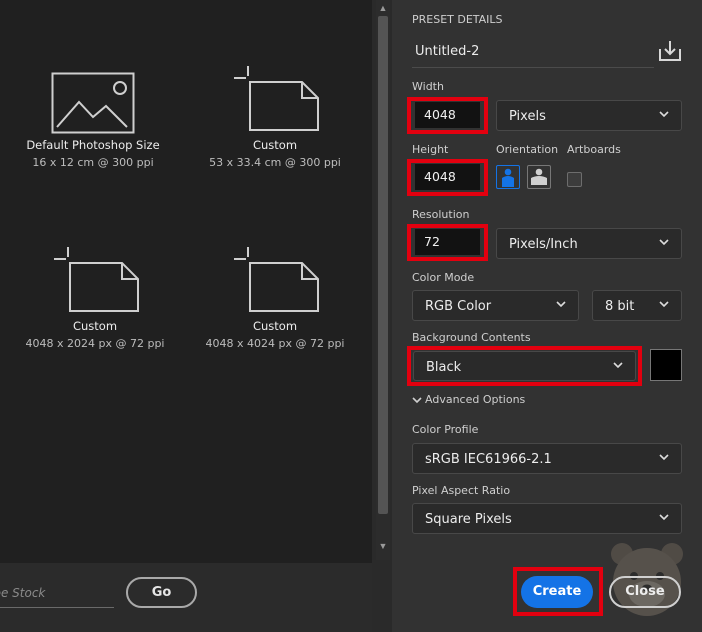  I want to click on stock-search-bar: obe Stock Go, so click(186, 597).